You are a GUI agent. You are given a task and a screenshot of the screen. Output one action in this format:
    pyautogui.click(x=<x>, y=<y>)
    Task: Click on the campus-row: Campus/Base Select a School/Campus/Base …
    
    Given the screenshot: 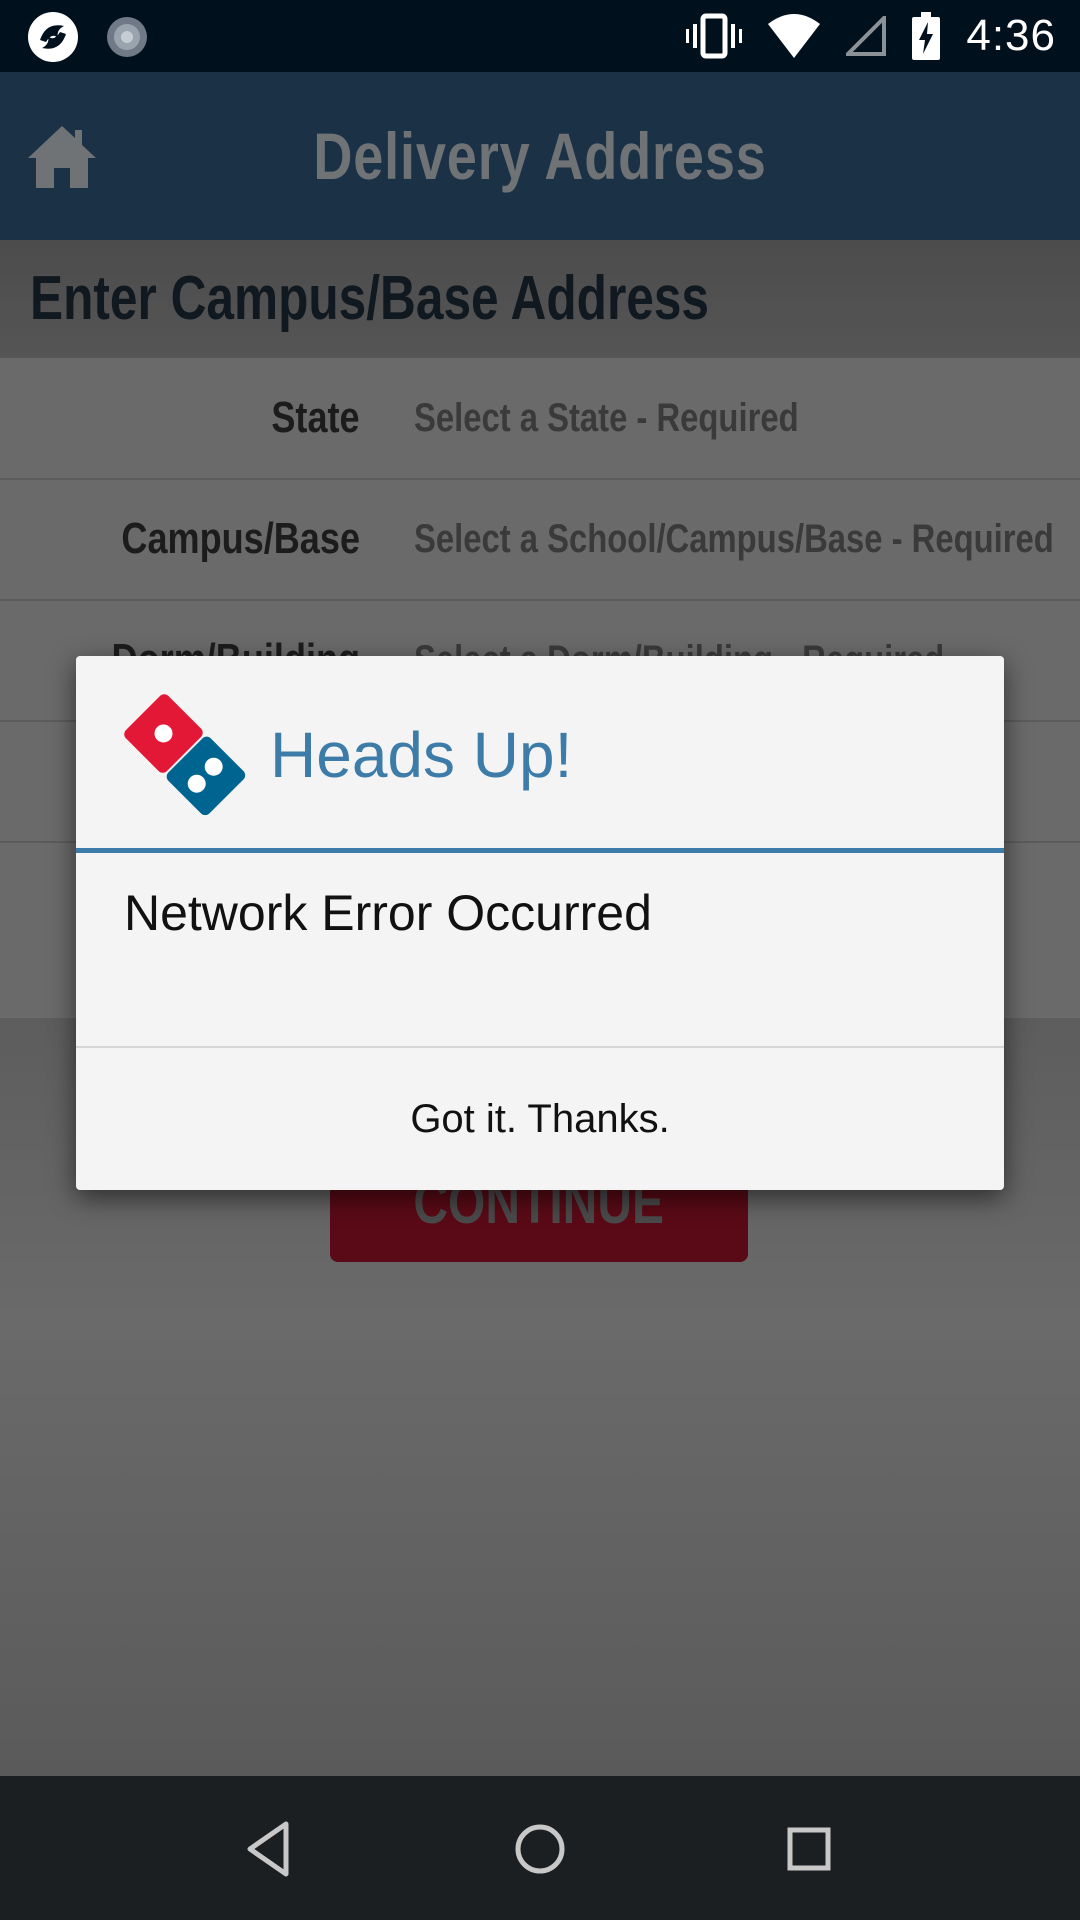 What is the action you would take?
    pyautogui.click(x=540, y=540)
    